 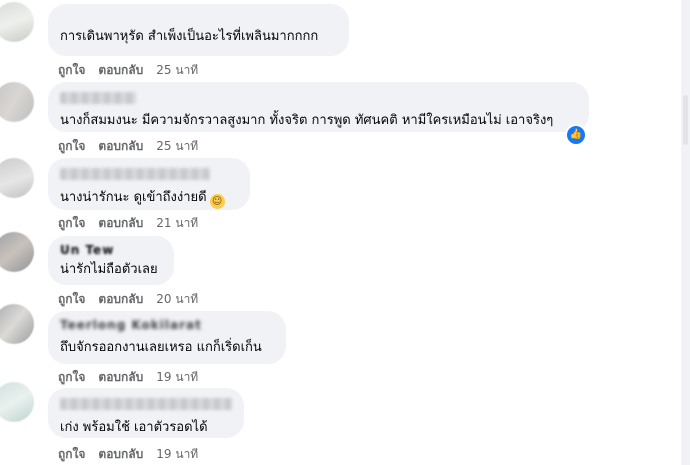 What do you see at coordinates (161, 347) in the screenshot?
I see `comment-text: ถึบจักรออกงานเลยเหรอ แกก็เริ่ดเก็น` at bounding box center [161, 347].